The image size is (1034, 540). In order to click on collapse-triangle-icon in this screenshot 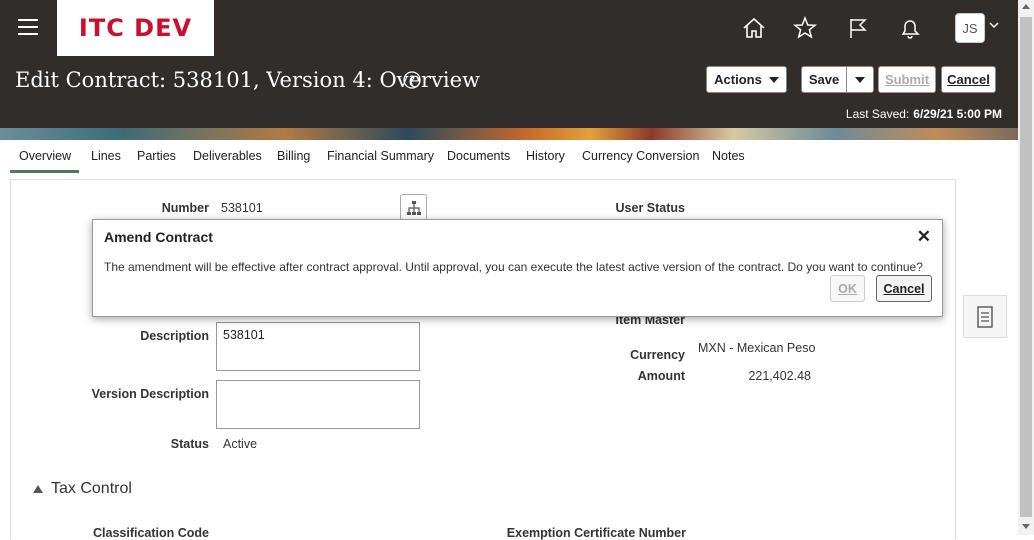, I will do `click(38, 488)`.